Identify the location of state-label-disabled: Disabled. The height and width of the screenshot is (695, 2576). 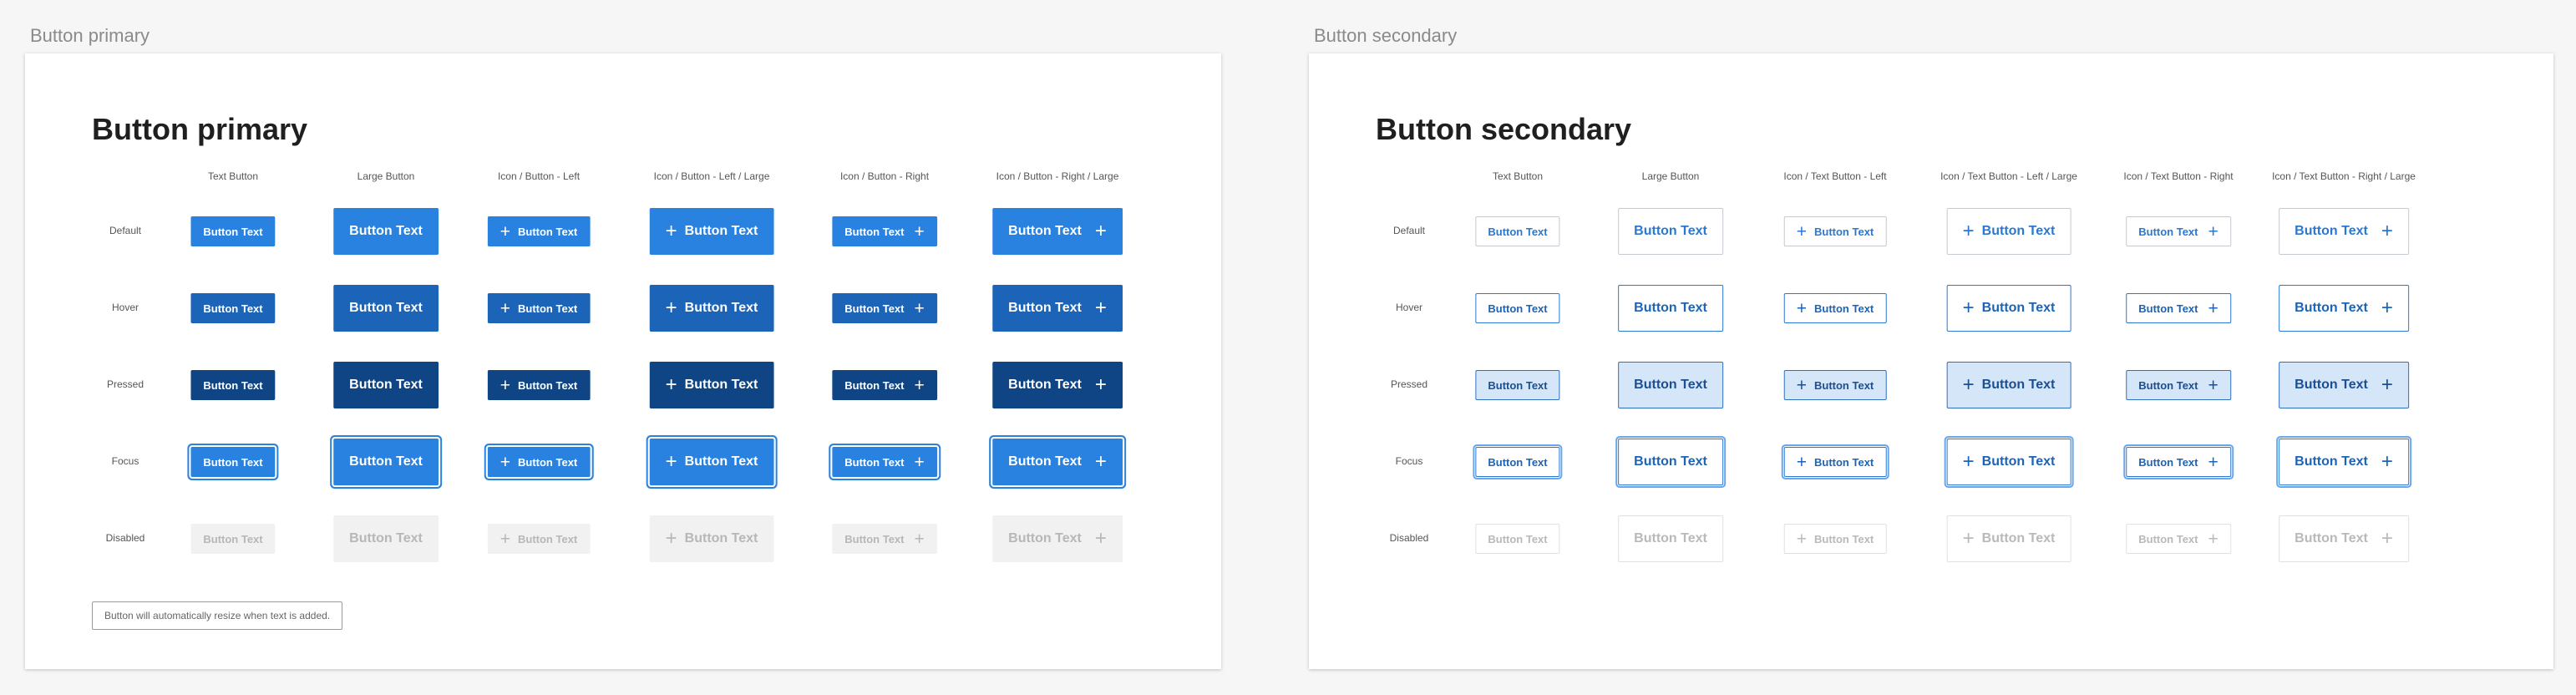
(125, 538).